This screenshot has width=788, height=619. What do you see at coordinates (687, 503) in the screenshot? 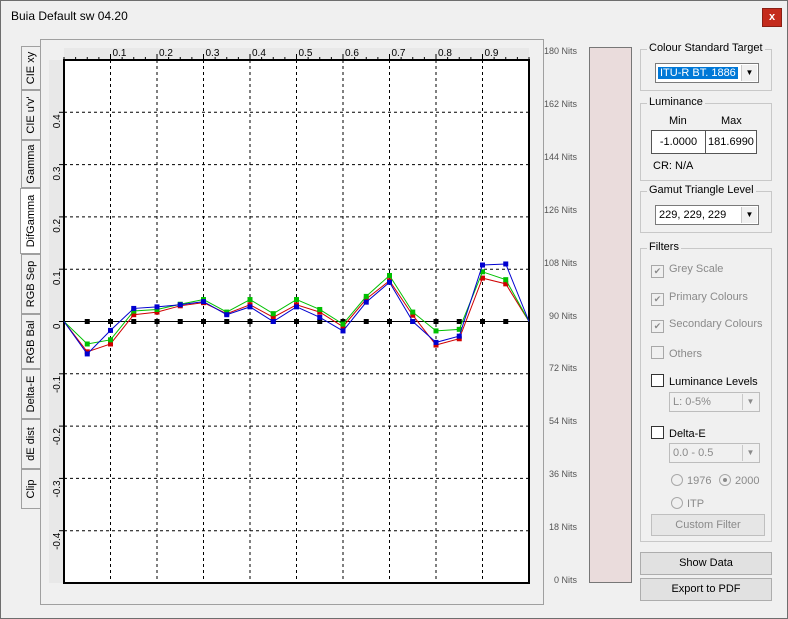
I see `radio-itp: ITP` at bounding box center [687, 503].